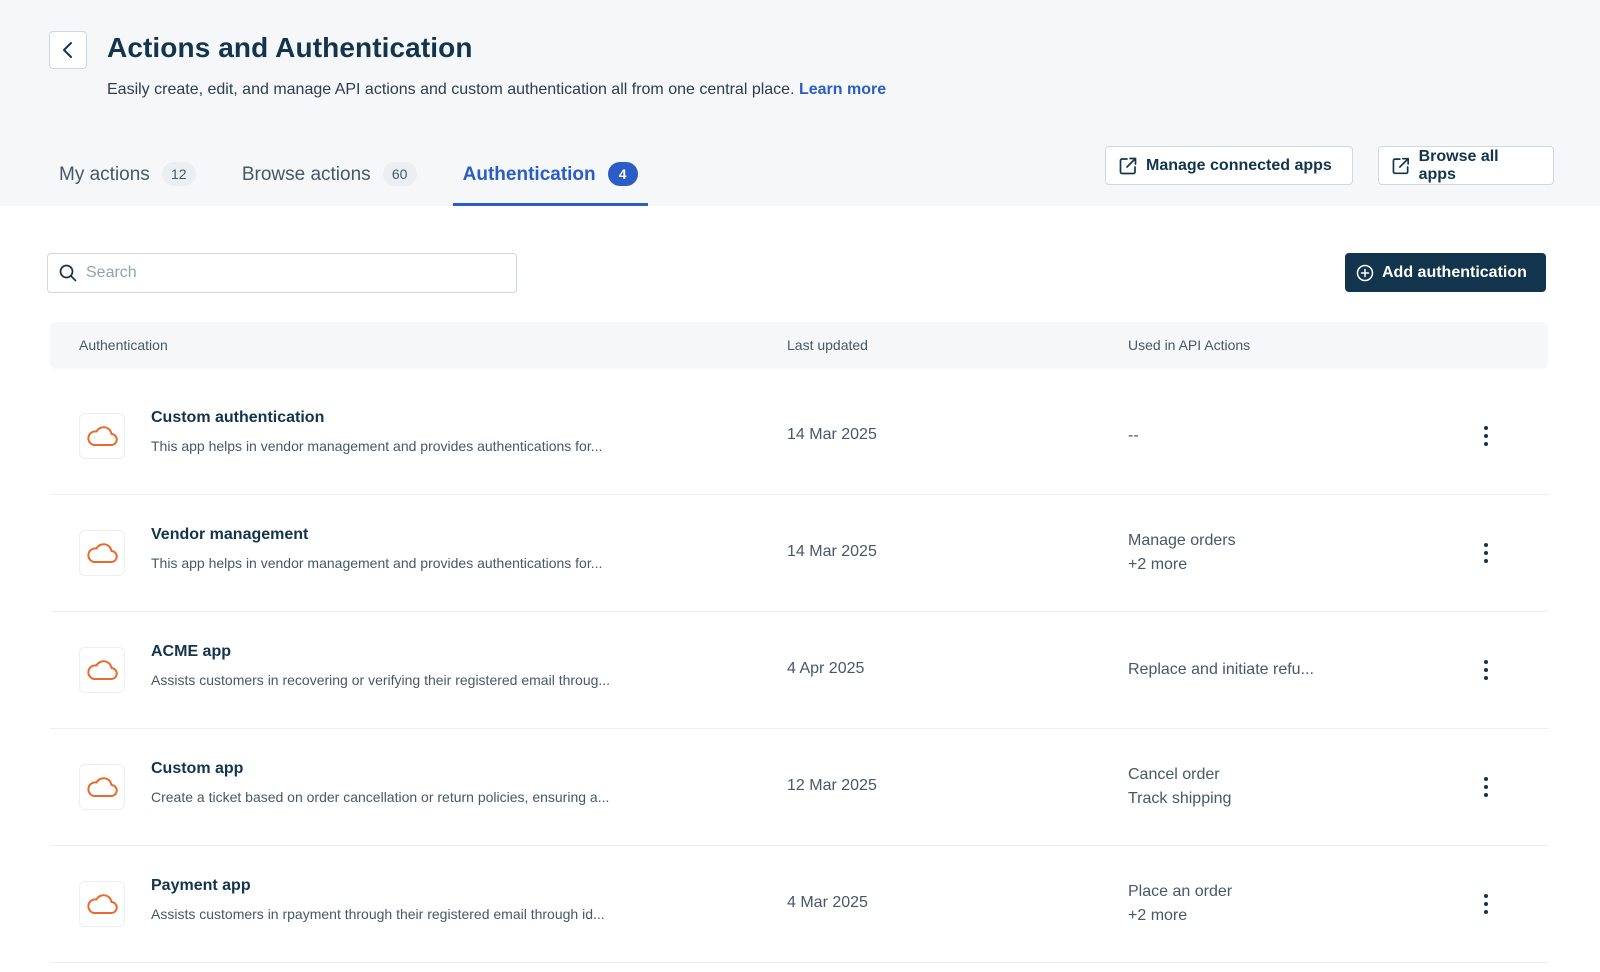 The width and height of the screenshot is (1600, 972). What do you see at coordinates (1174, 774) in the screenshot?
I see `used-action: Cancel order` at bounding box center [1174, 774].